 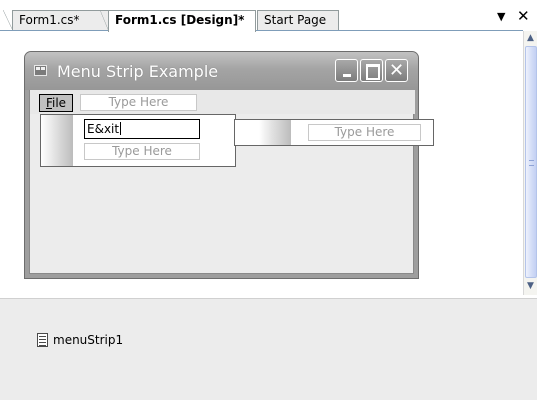 I want to click on menustrip-icon, so click(x=42, y=340).